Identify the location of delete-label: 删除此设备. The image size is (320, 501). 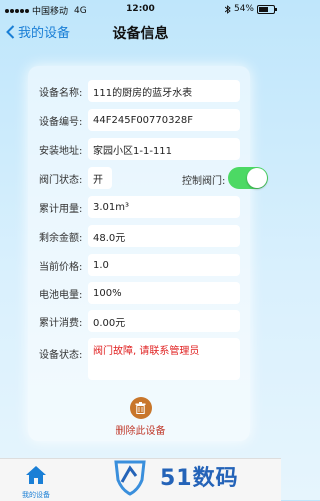
(140, 431).